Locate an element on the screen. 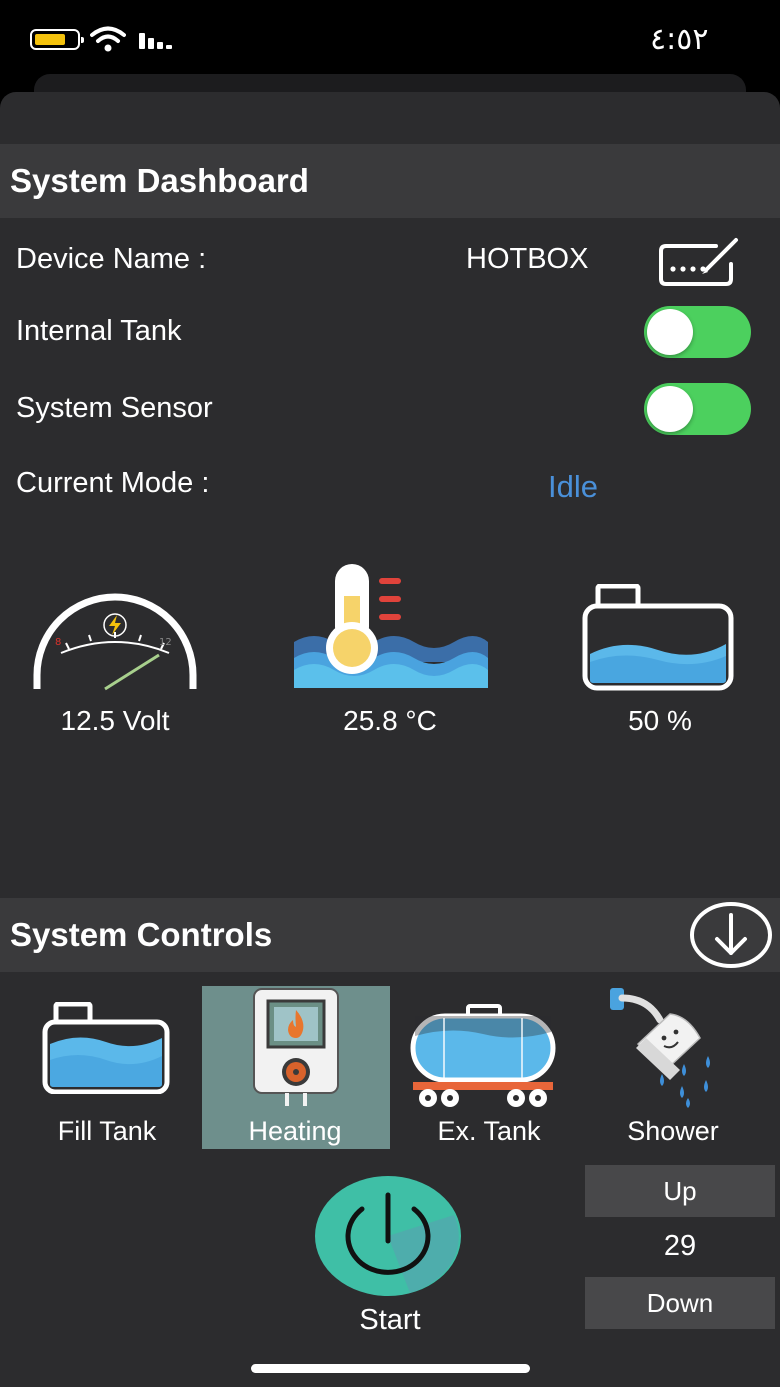  shower-label: Shower is located at coordinates (673, 1131).